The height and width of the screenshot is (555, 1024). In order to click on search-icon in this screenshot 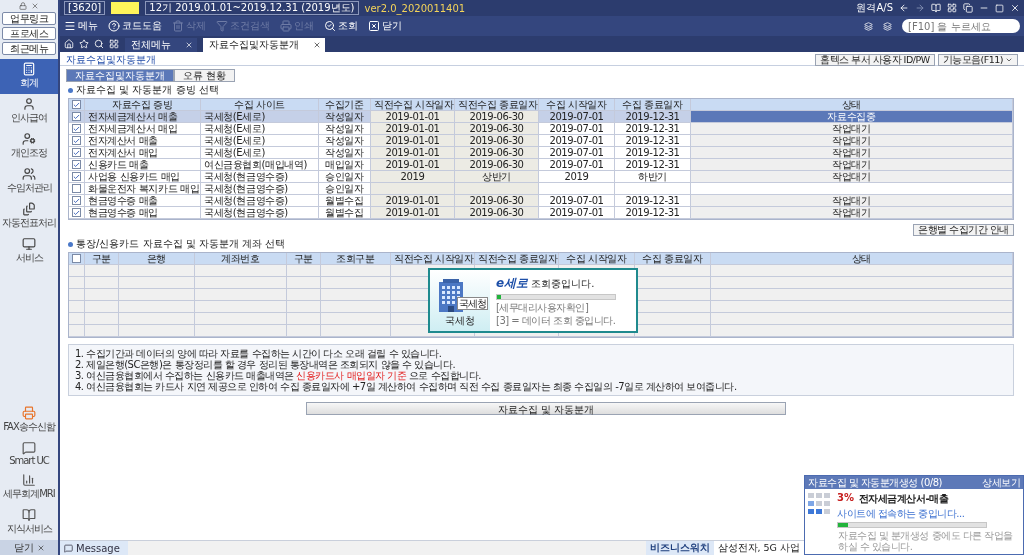, I will do `click(99, 44)`.